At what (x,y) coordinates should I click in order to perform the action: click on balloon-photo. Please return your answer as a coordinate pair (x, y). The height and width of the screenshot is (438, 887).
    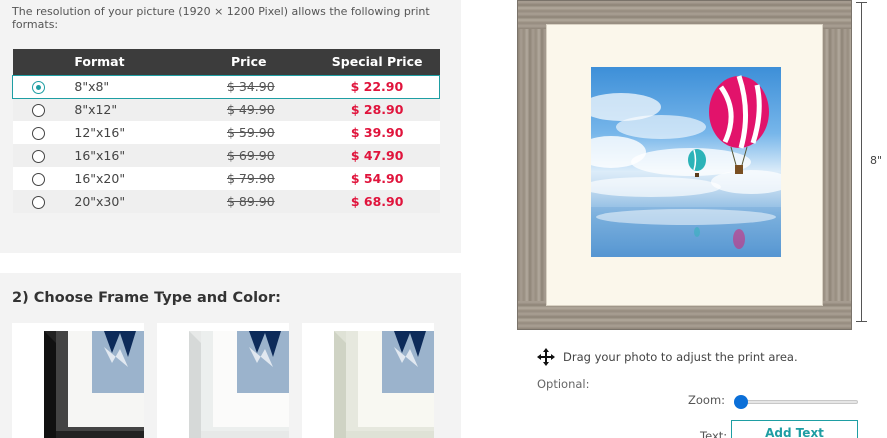
    Looking at the image, I should click on (686, 166).